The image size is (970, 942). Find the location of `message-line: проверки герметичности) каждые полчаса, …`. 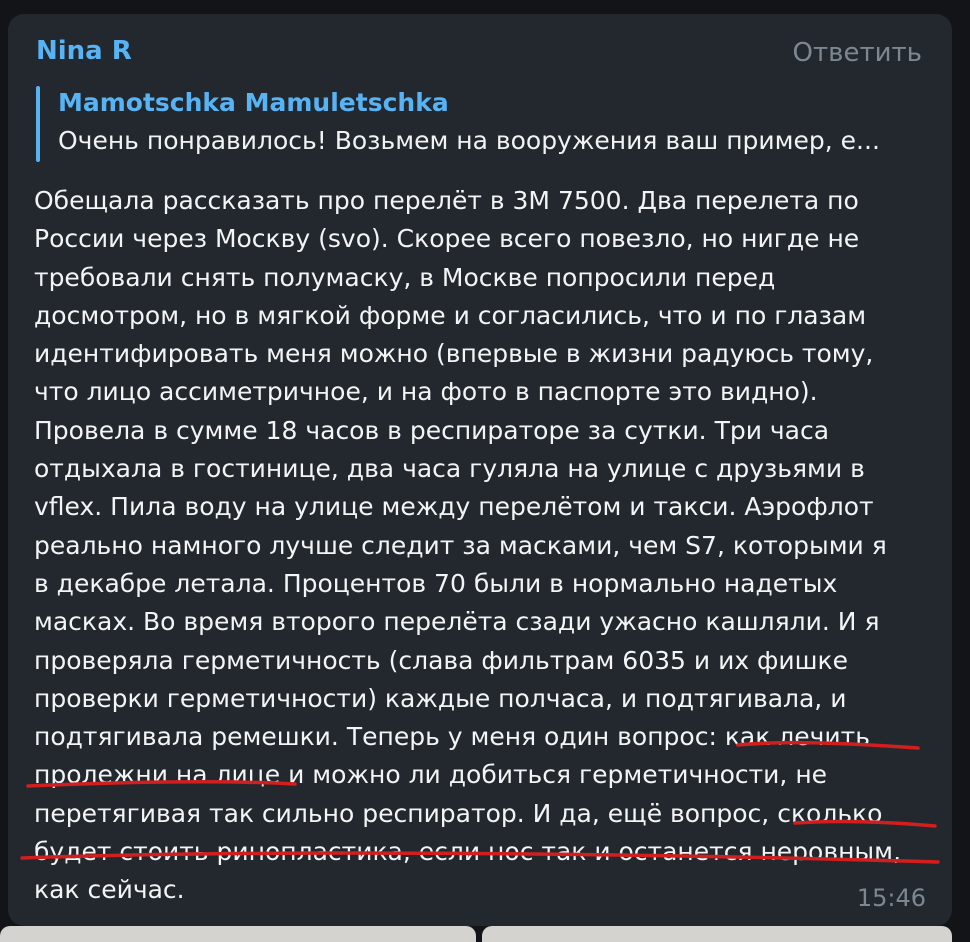

message-line: проверки герметичности) каждые полчаса, … is located at coordinates (440, 698).